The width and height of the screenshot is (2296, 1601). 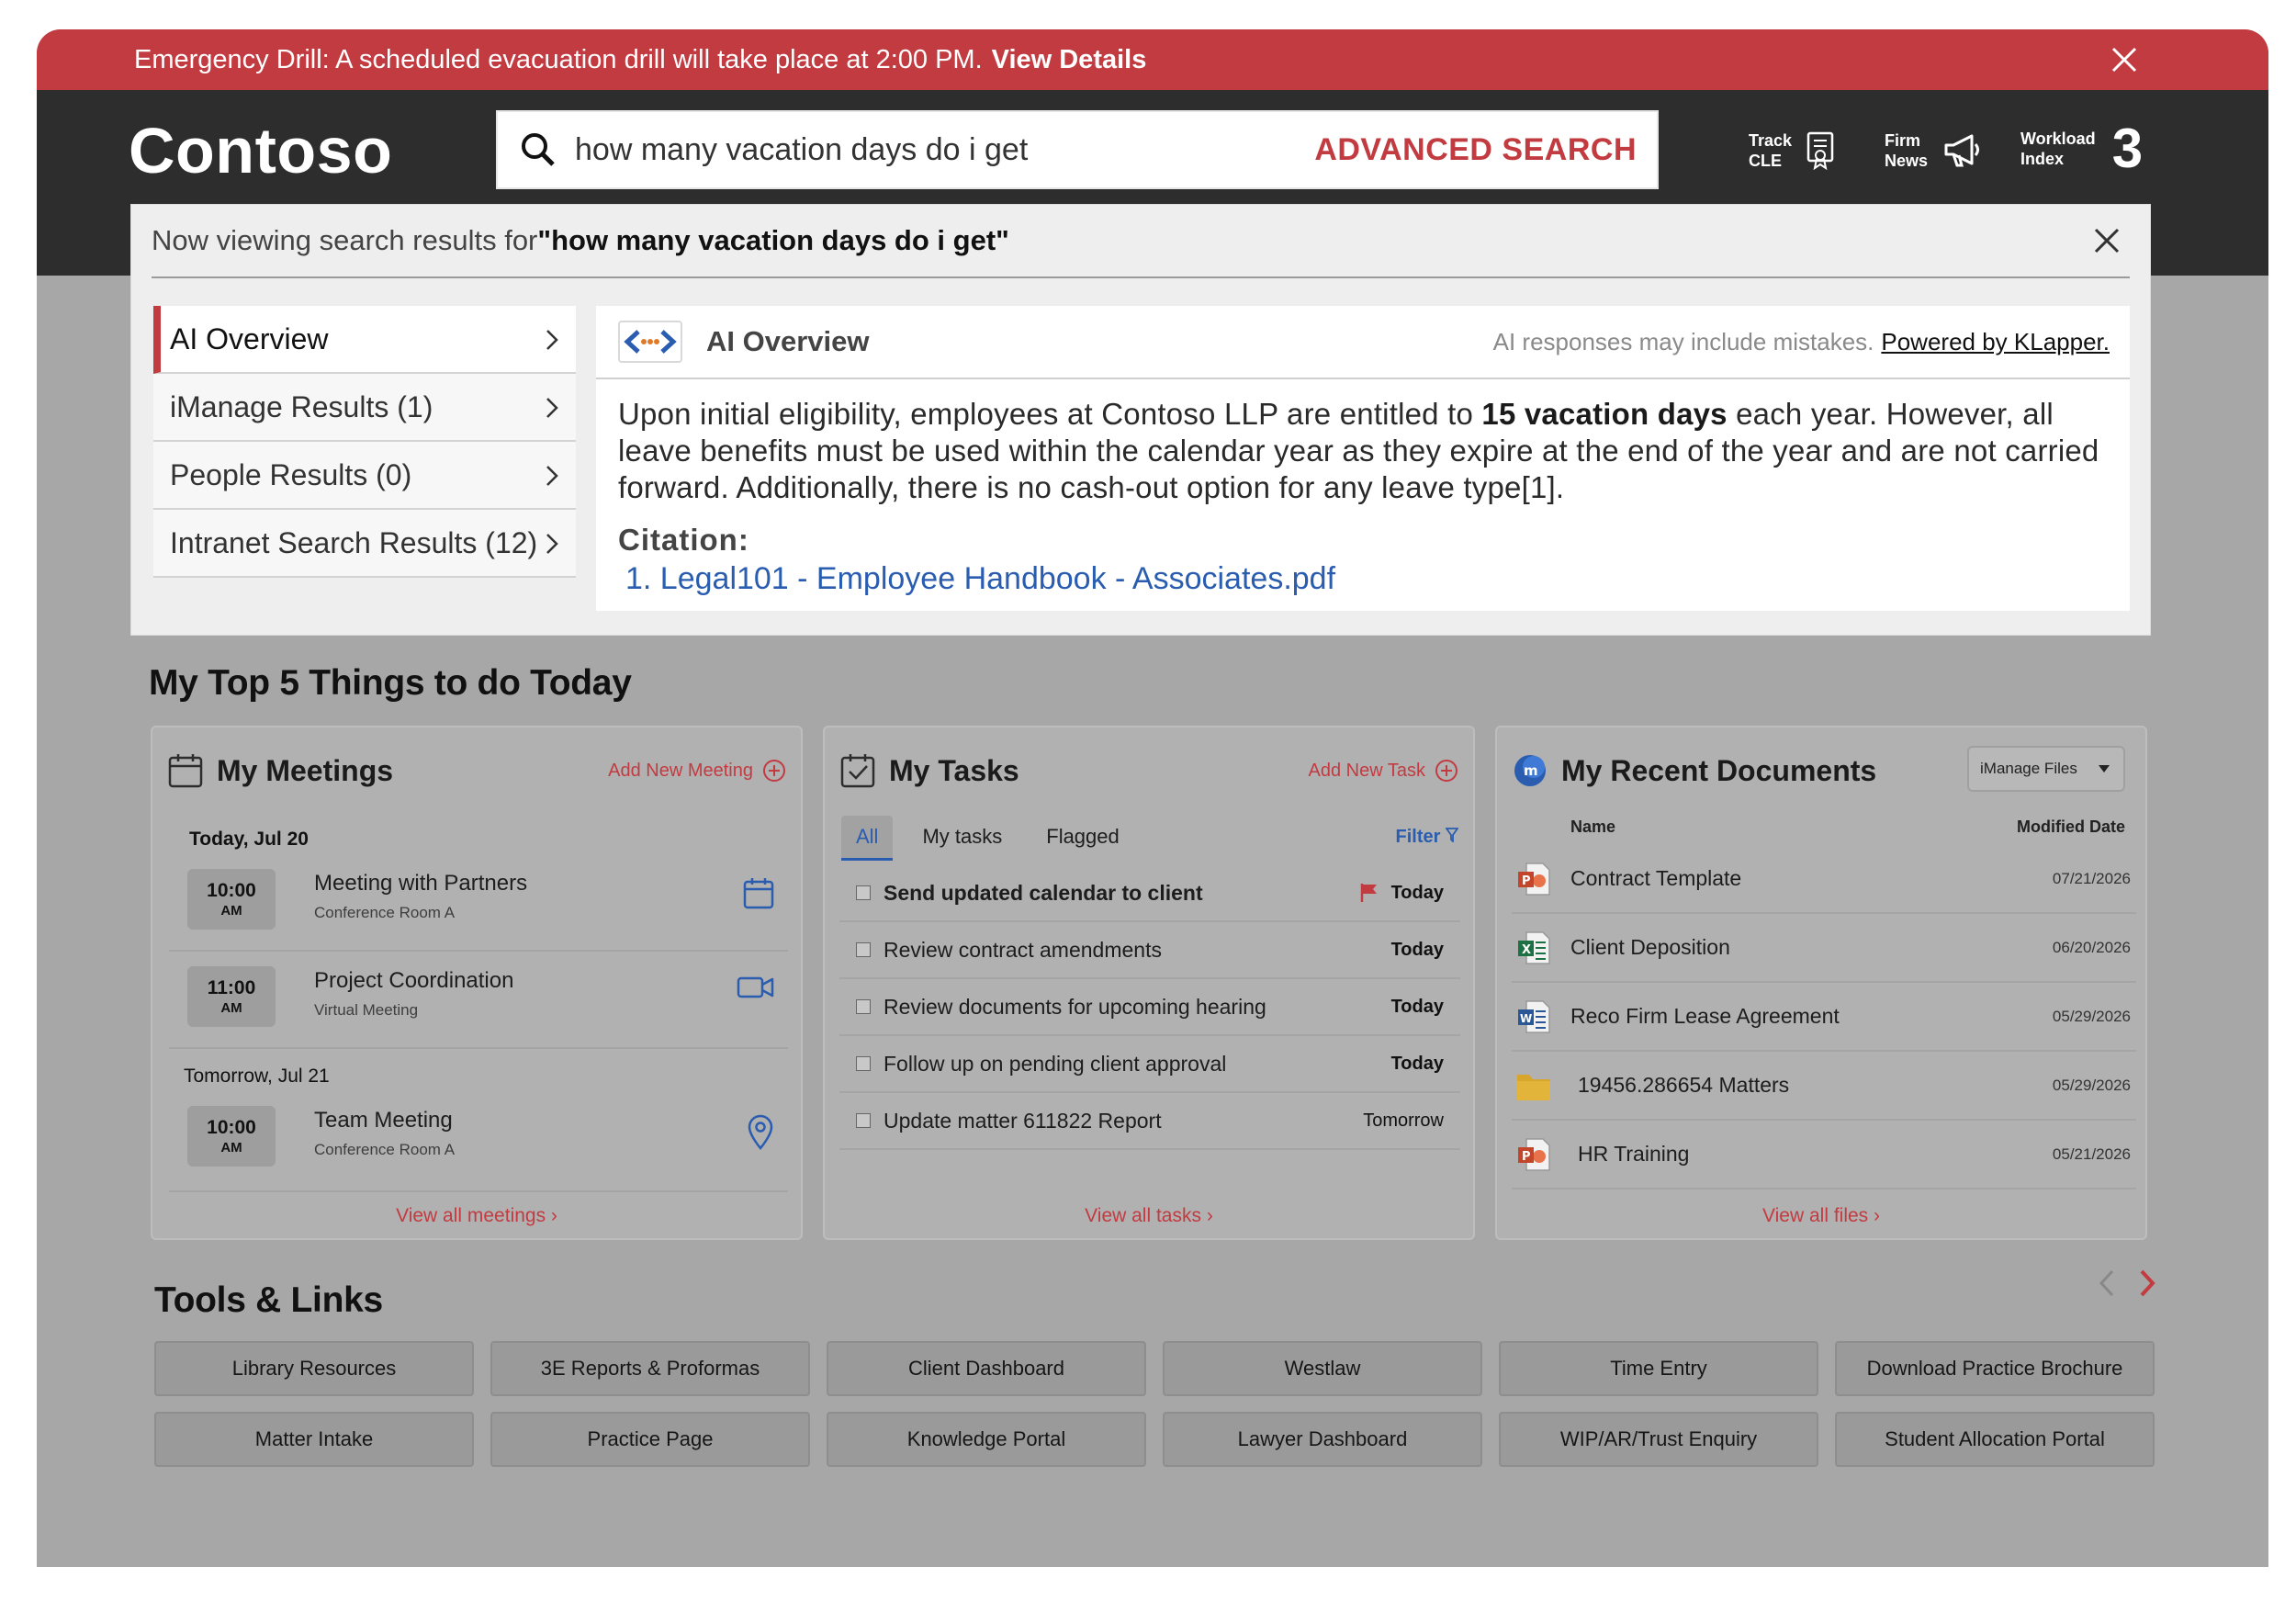 What do you see at coordinates (1323, 1368) in the screenshot?
I see `tool-link: Westlaw` at bounding box center [1323, 1368].